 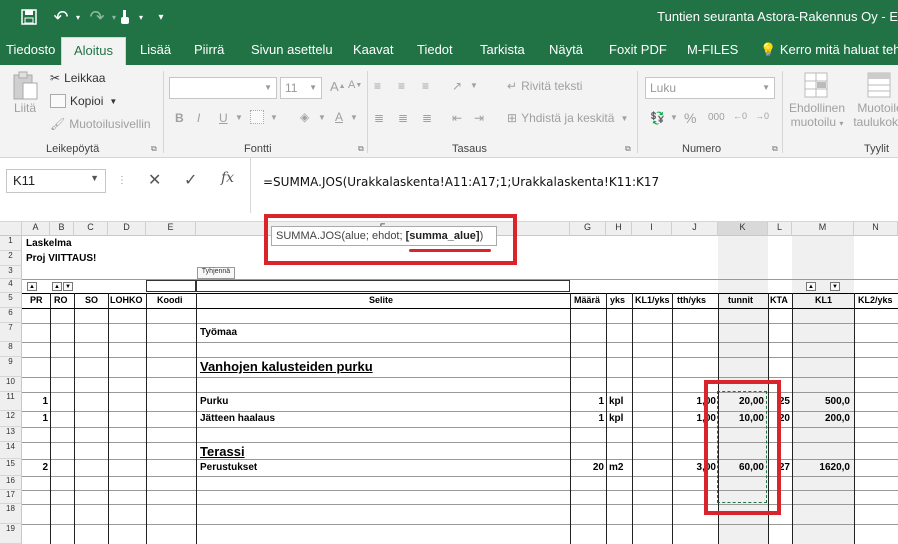 What do you see at coordinates (301, 88) in the screenshot?
I see `font-size-combo: 11 ▼` at bounding box center [301, 88].